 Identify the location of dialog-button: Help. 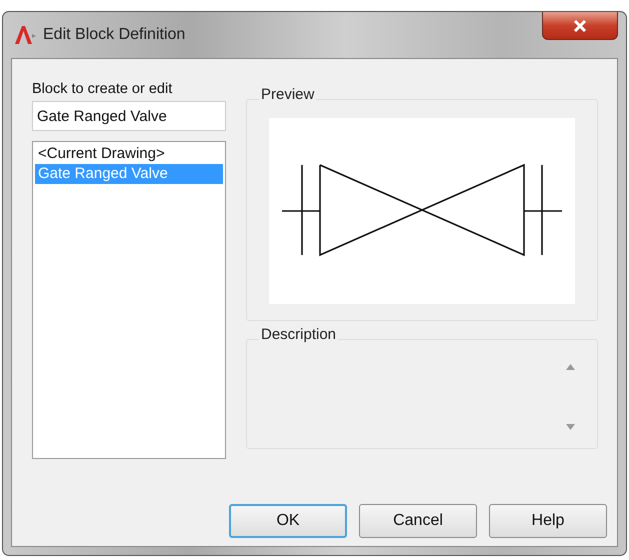
(548, 521).